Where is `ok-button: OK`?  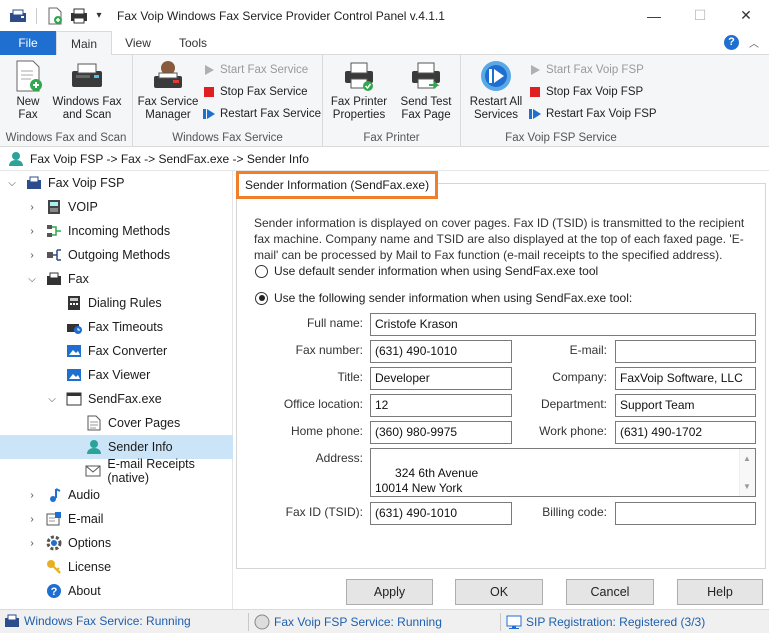 ok-button: OK is located at coordinates (499, 592).